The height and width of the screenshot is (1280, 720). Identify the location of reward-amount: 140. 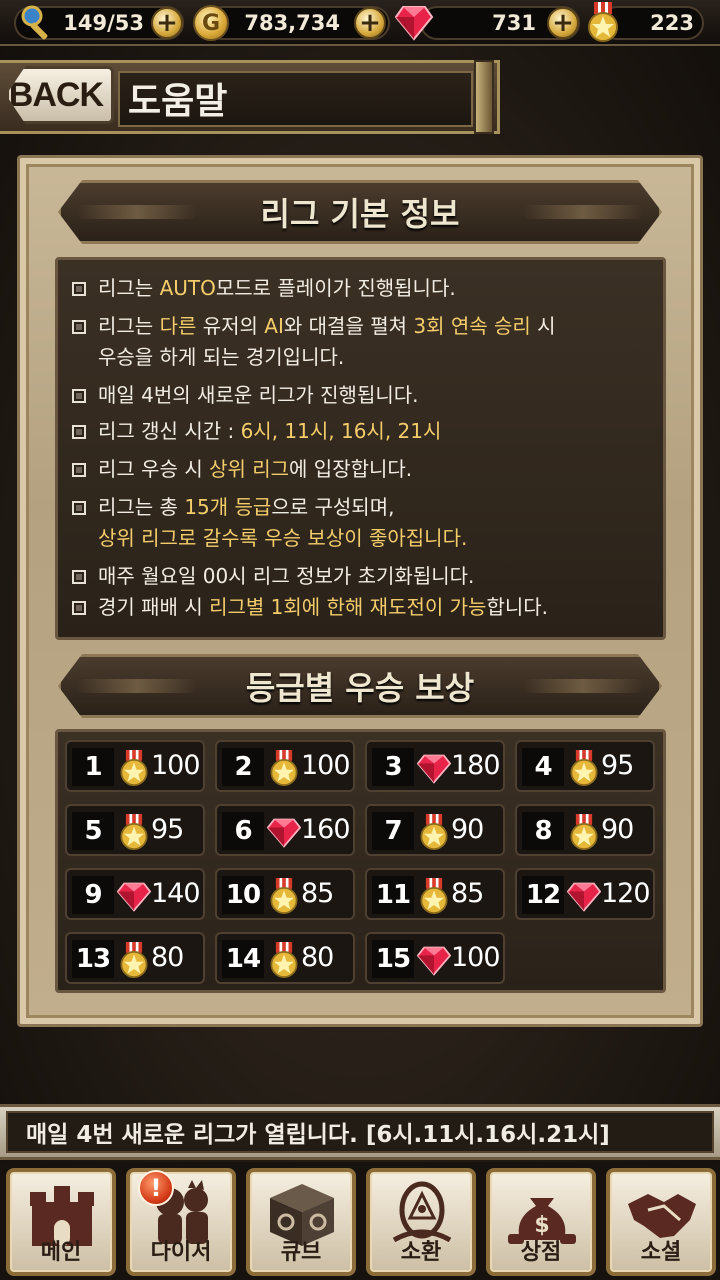
(176, 893).